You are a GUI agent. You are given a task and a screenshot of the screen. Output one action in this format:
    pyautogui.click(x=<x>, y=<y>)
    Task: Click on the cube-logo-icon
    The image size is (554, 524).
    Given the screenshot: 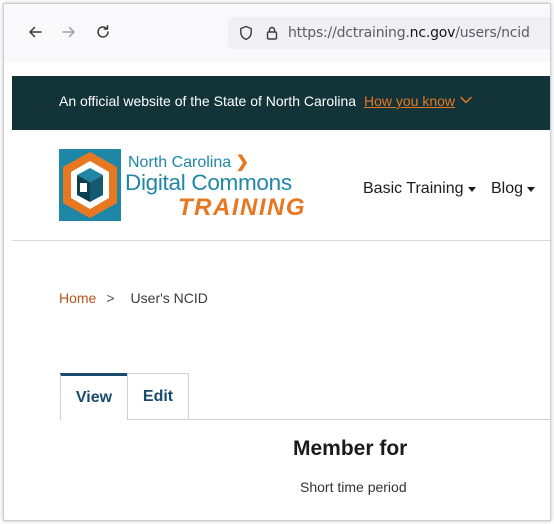 What is the action you would take?
    pyautogui.click(x=90, y=185)
    